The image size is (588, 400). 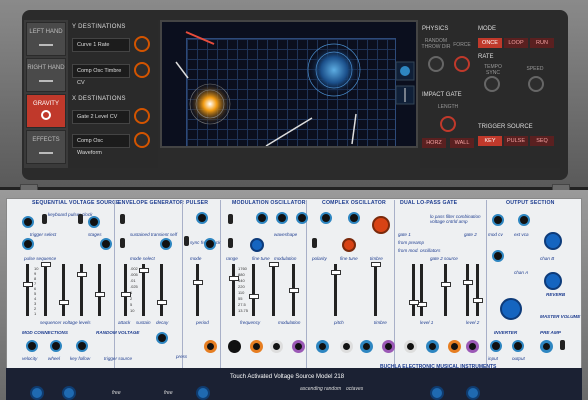 I want to click on wall-button: WALL, so click(x=462, y=143).